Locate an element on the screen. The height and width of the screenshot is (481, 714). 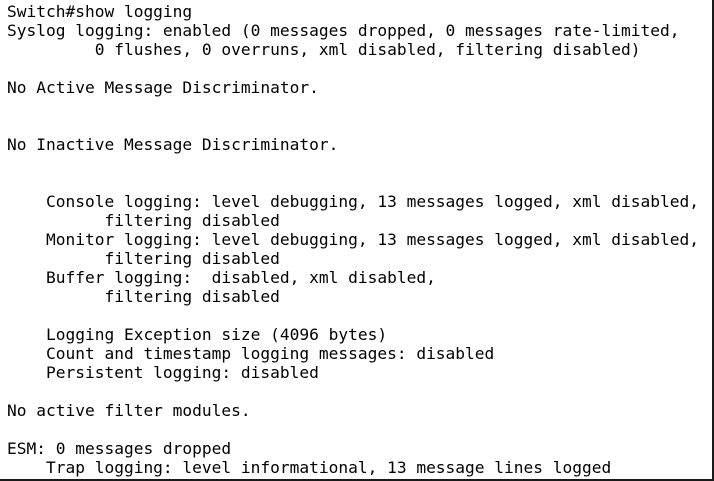
active-discriminator-line: No Active Message Discriminator. is located at coordinates (163, 87).